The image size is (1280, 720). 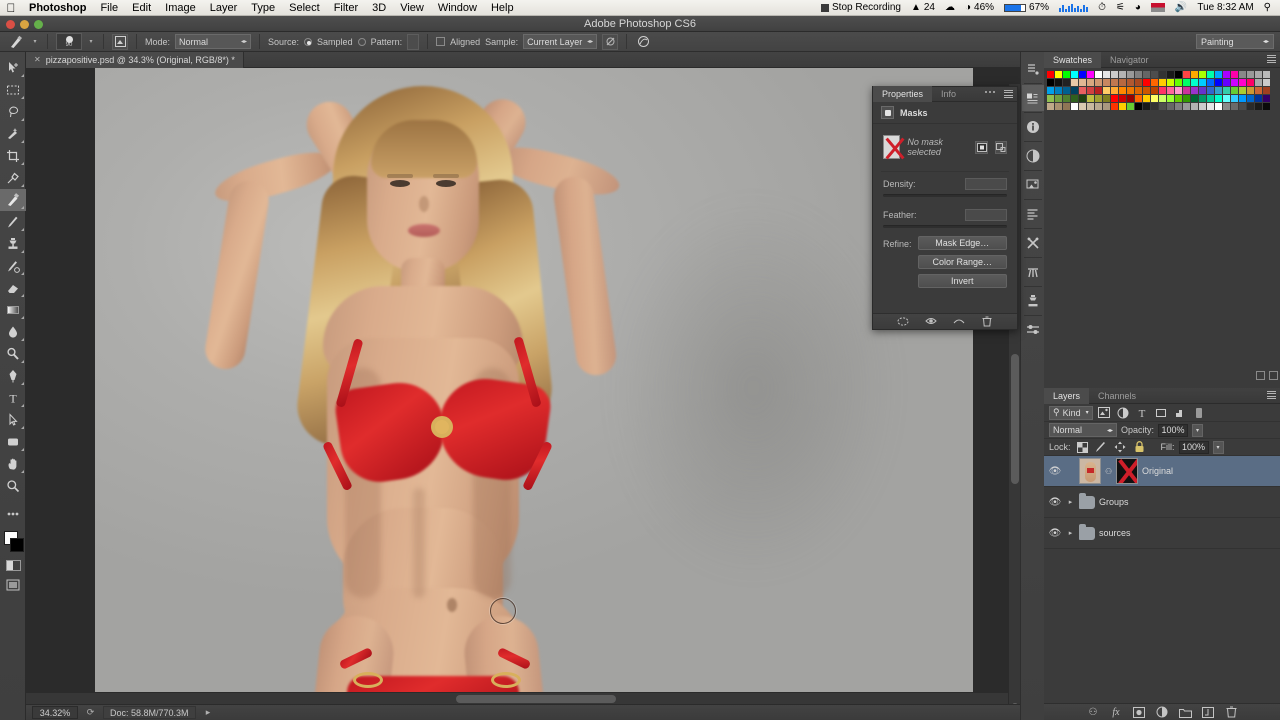 What do you see at coordinates (1070, 502) in the screenshot?
I see `group-expand-icon: ▸` at bounding box center [1070, 502].